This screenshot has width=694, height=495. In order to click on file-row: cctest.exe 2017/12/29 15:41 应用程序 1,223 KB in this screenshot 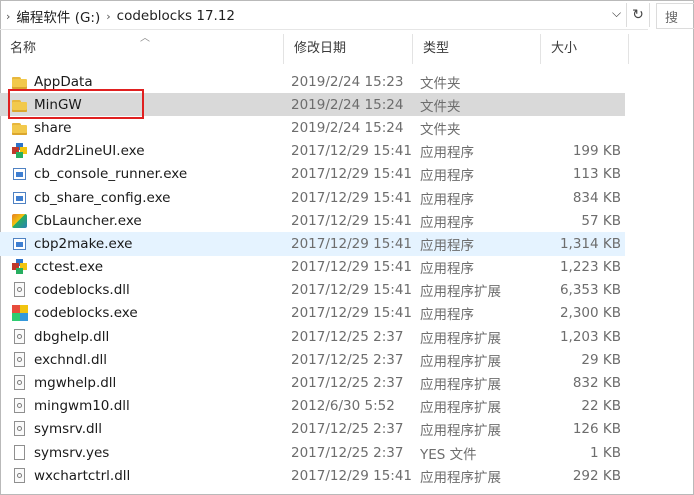, I will do `click(312, 267)`.